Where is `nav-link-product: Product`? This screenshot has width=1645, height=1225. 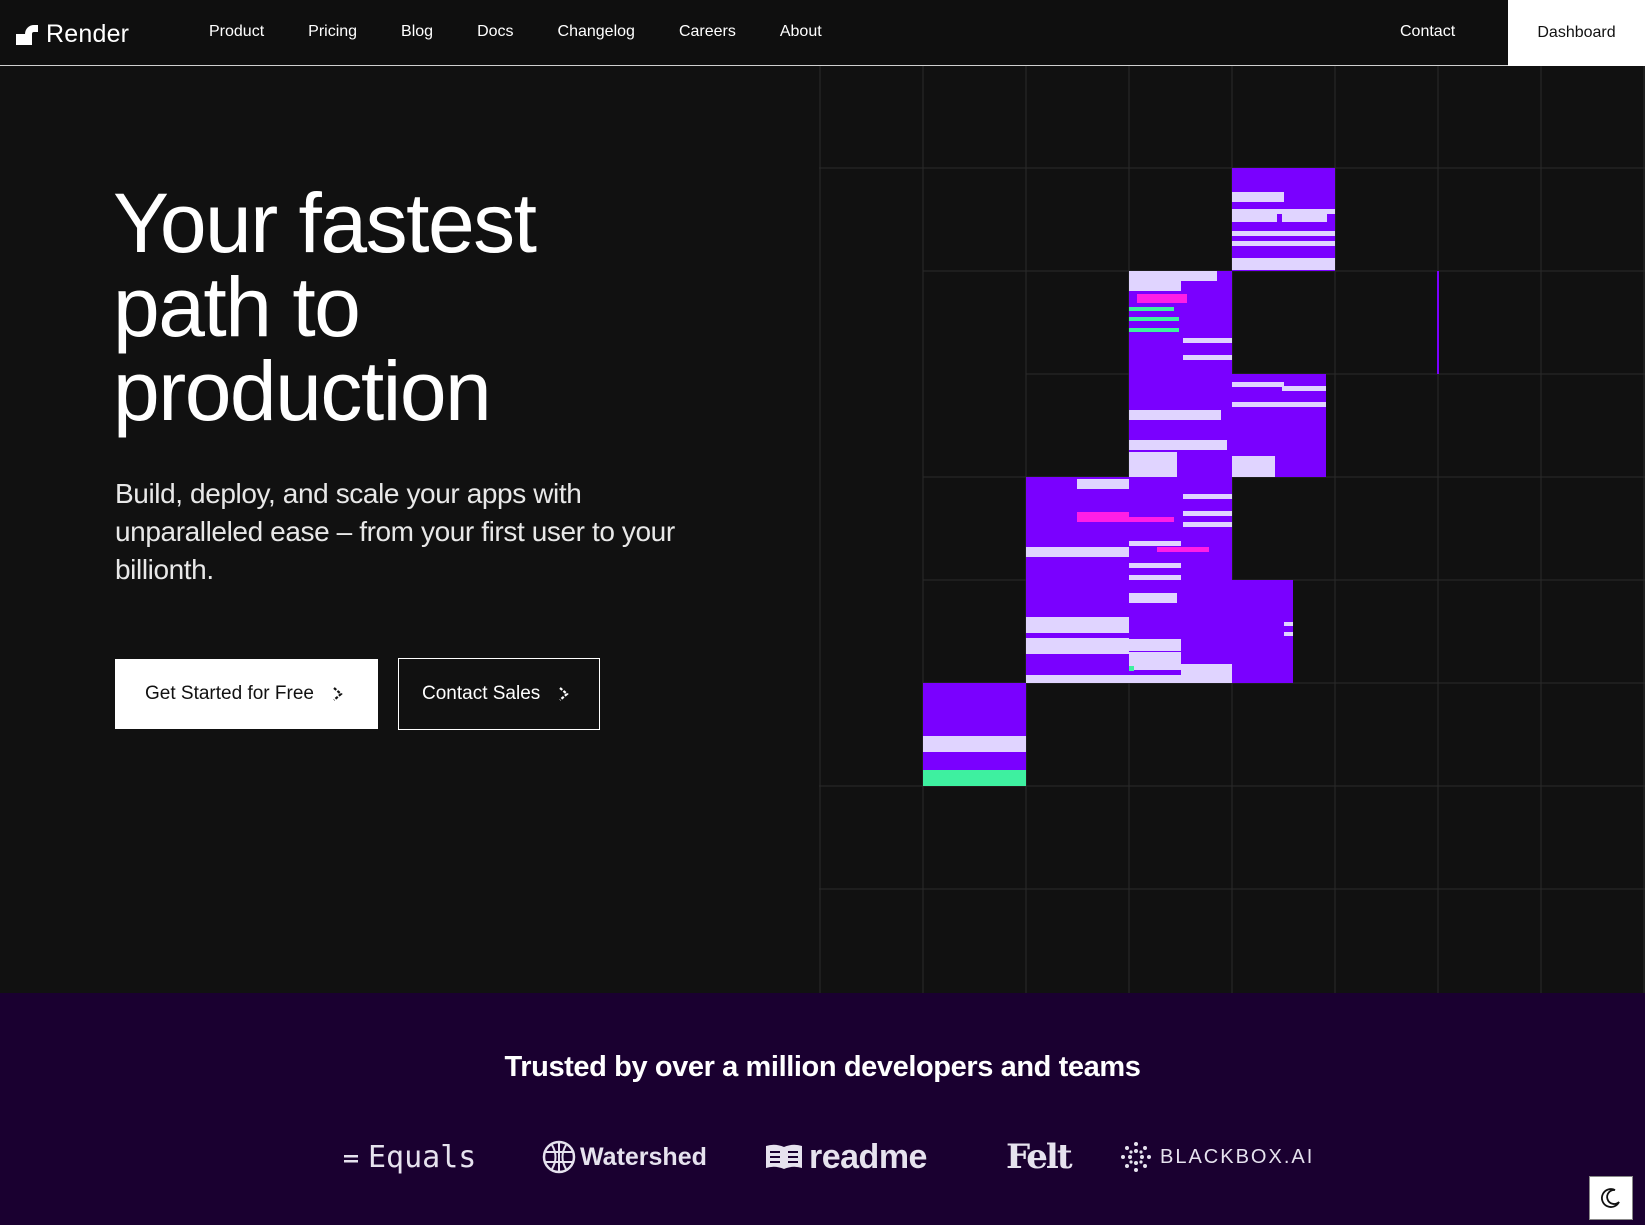 nav-link-product: Product is located at coordinates (236, 32).